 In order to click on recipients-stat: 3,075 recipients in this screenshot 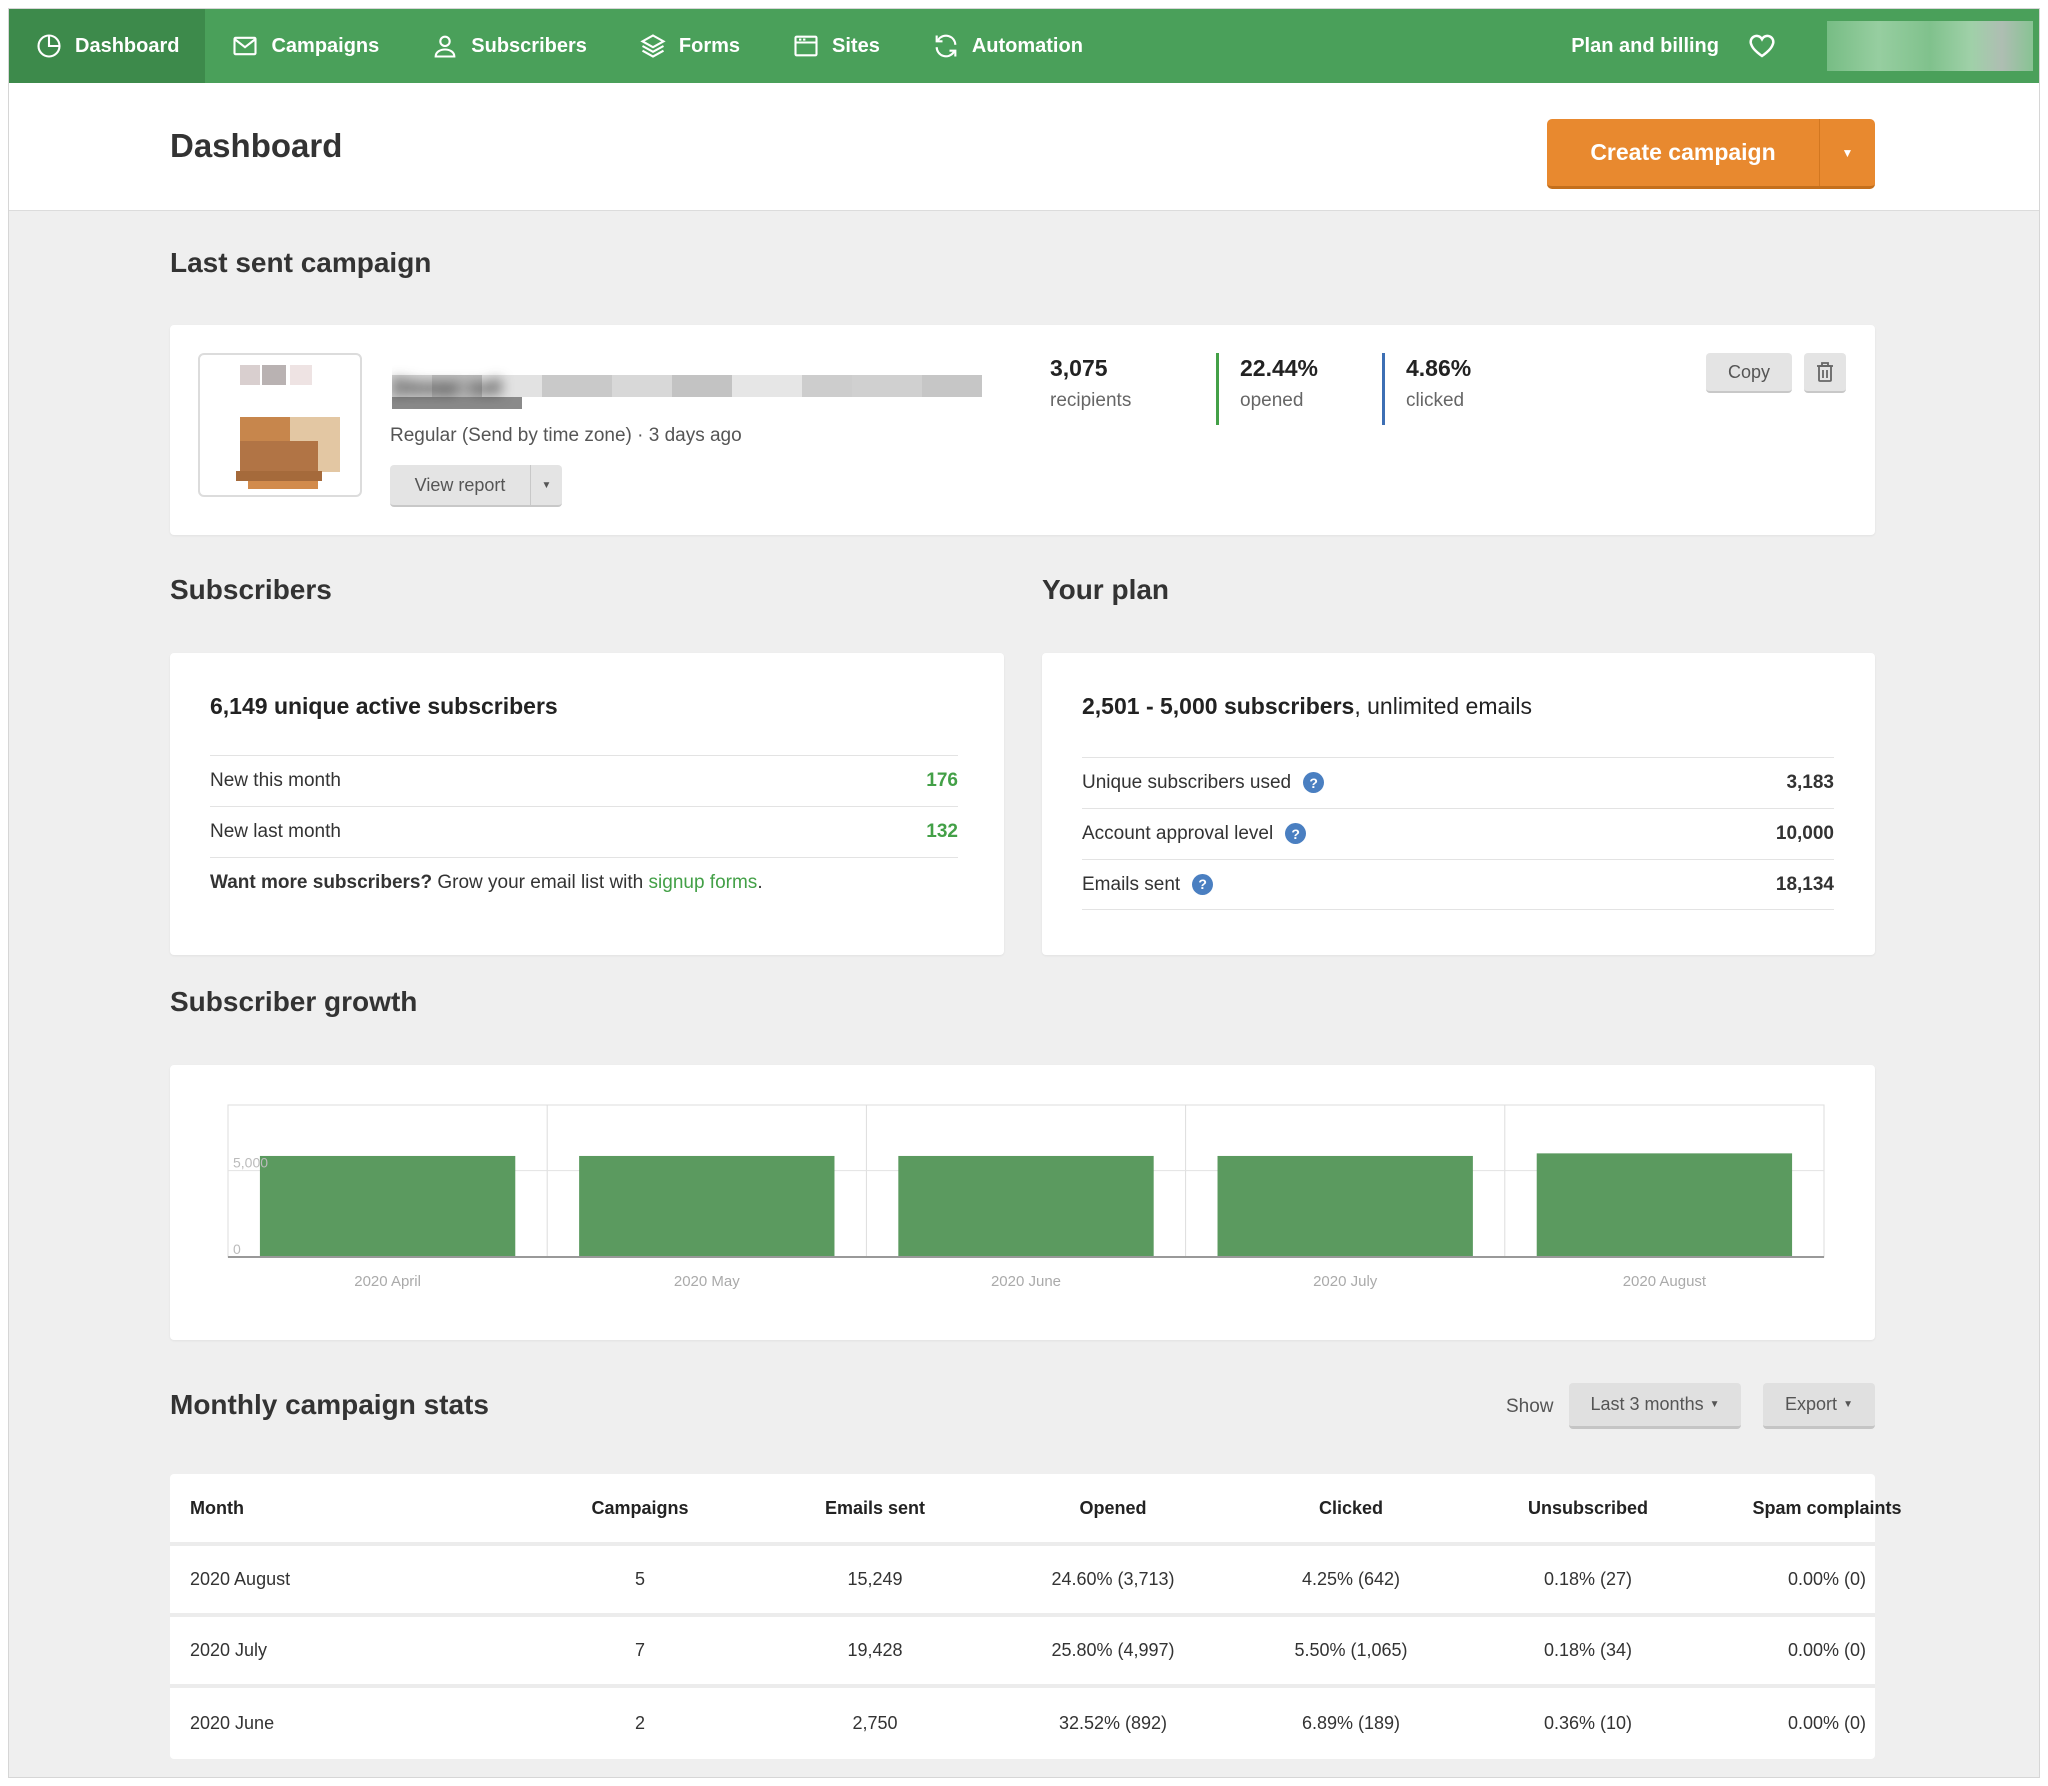, I will do `click(1090, 383)`.